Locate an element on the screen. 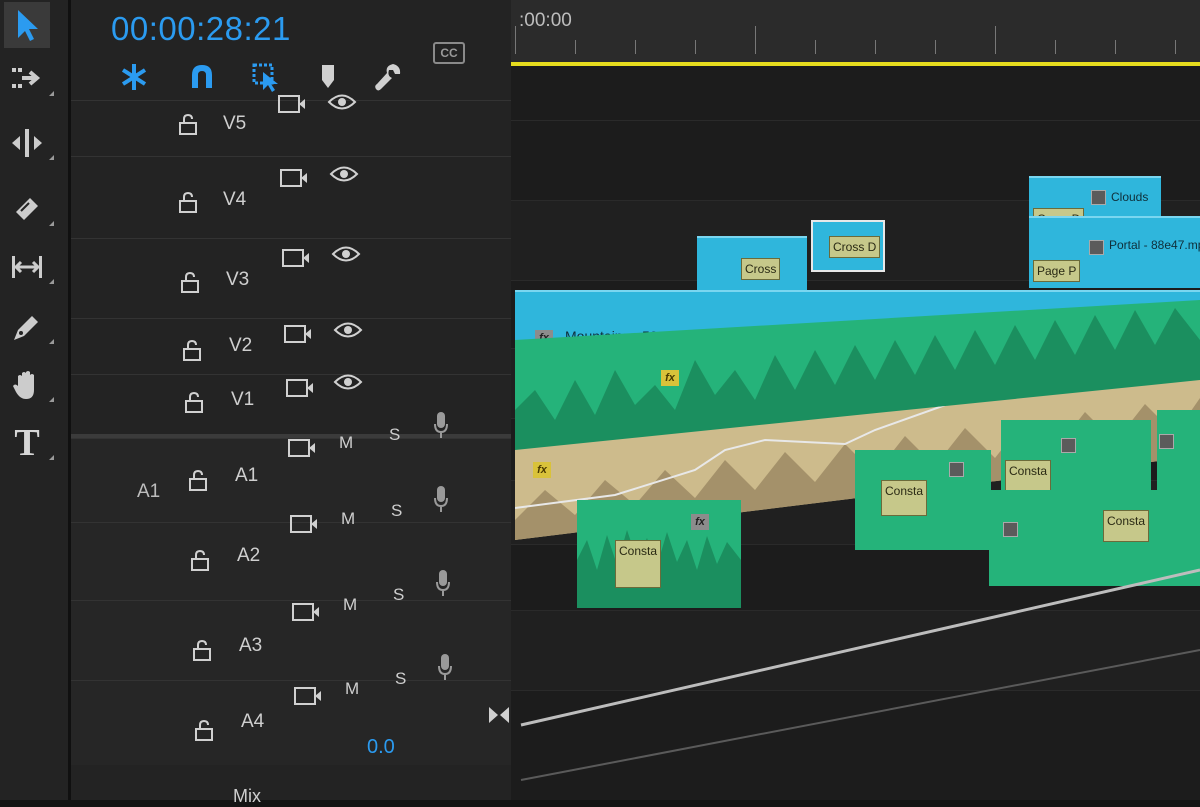 This screenshot has height=807, width=1200. snap-button is located at coordinates (202, 77).